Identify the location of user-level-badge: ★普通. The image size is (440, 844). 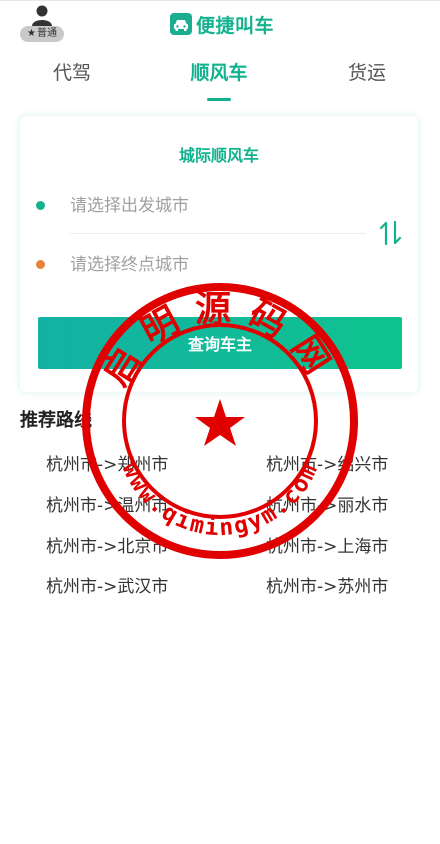
(42, 34).